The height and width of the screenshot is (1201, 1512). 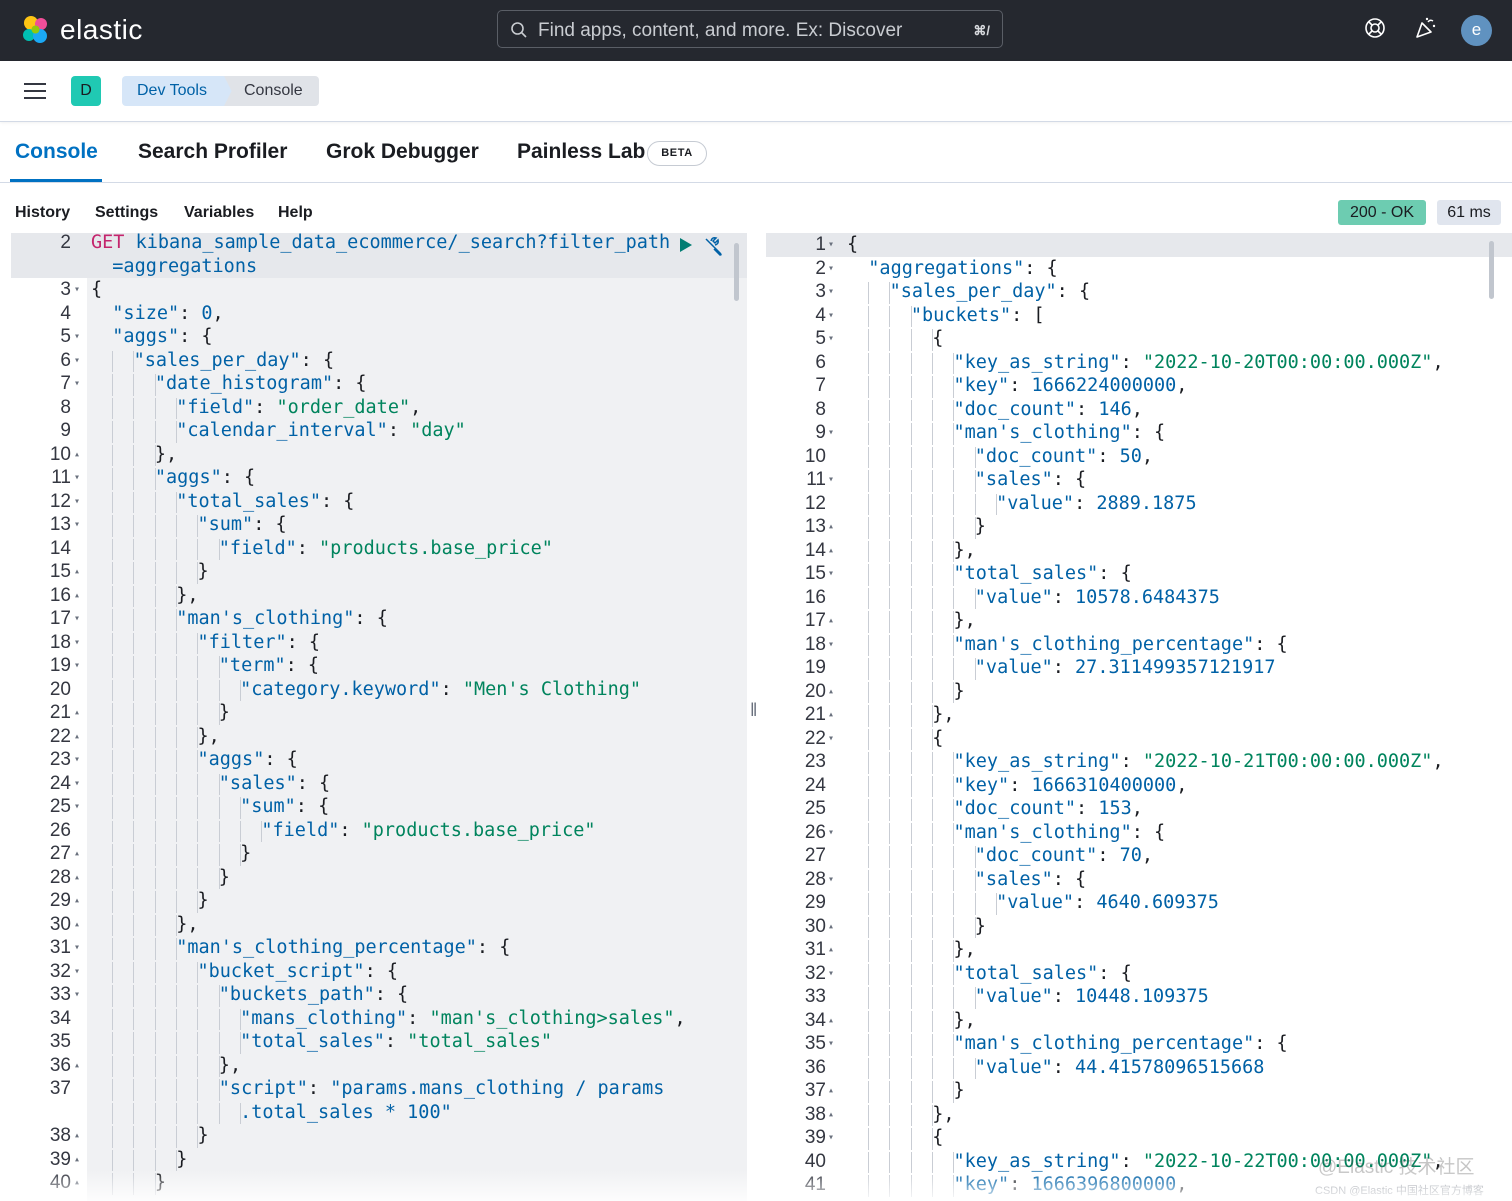 What do you see at coordinates (815, 996) in the screenshot?
I see `line-number: 33` at bounding box center [815, 996].